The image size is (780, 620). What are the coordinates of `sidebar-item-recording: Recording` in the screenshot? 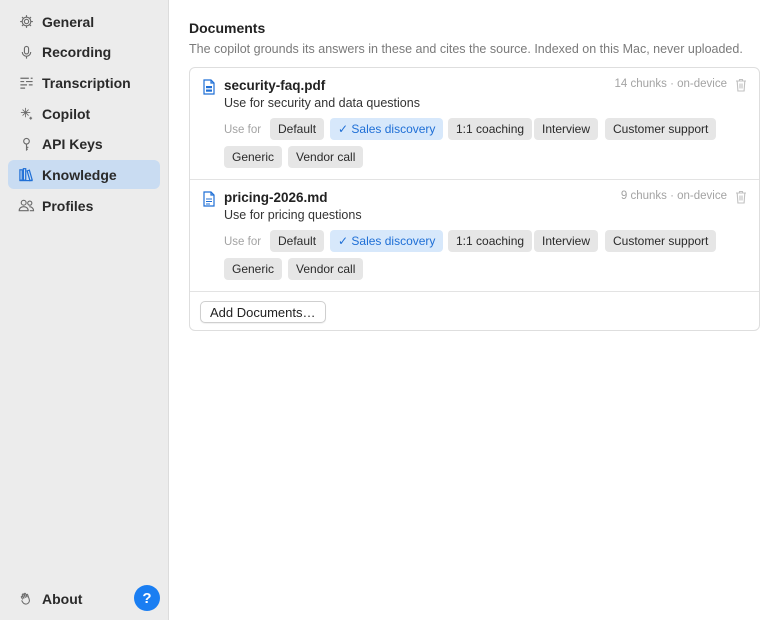 It's located at (84, 52).